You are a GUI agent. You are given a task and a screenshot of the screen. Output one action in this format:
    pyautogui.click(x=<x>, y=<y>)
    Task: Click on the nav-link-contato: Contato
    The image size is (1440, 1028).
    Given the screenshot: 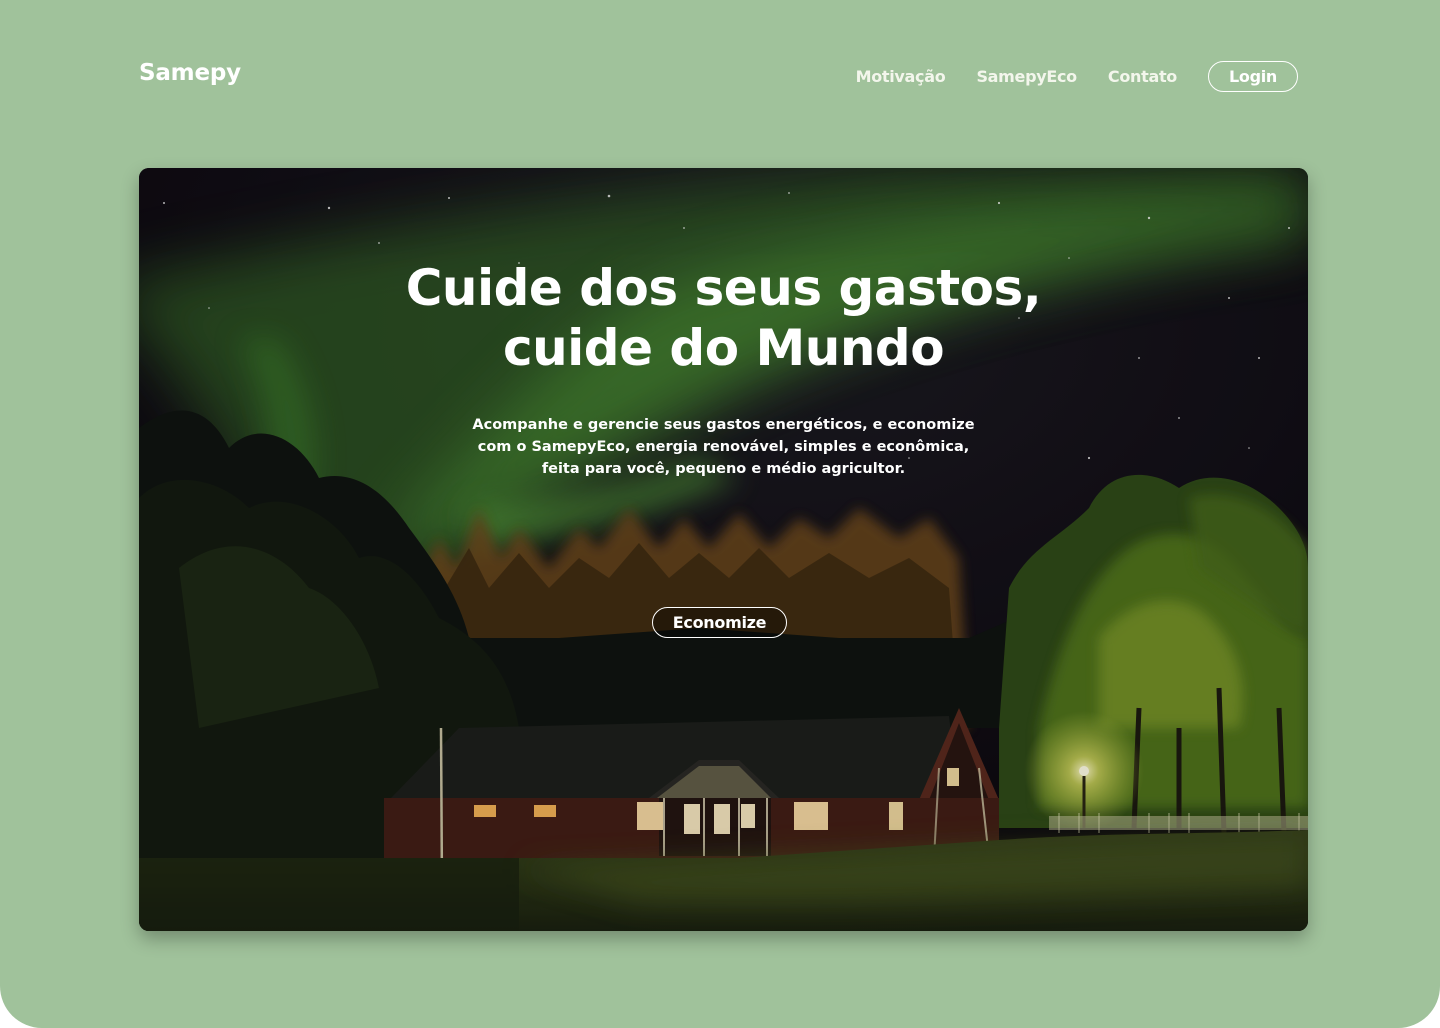 What is the action you would take?
    pyautogui.click(x=1142, y=76)
    